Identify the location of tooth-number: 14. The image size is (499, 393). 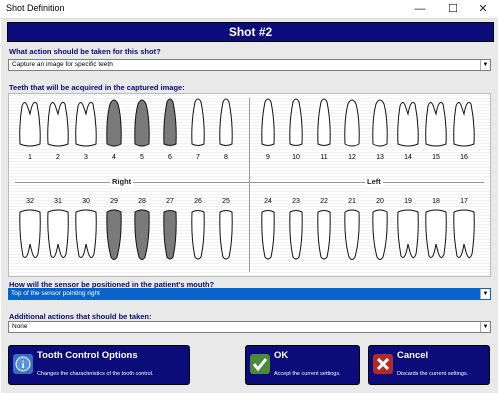
(408, 157).